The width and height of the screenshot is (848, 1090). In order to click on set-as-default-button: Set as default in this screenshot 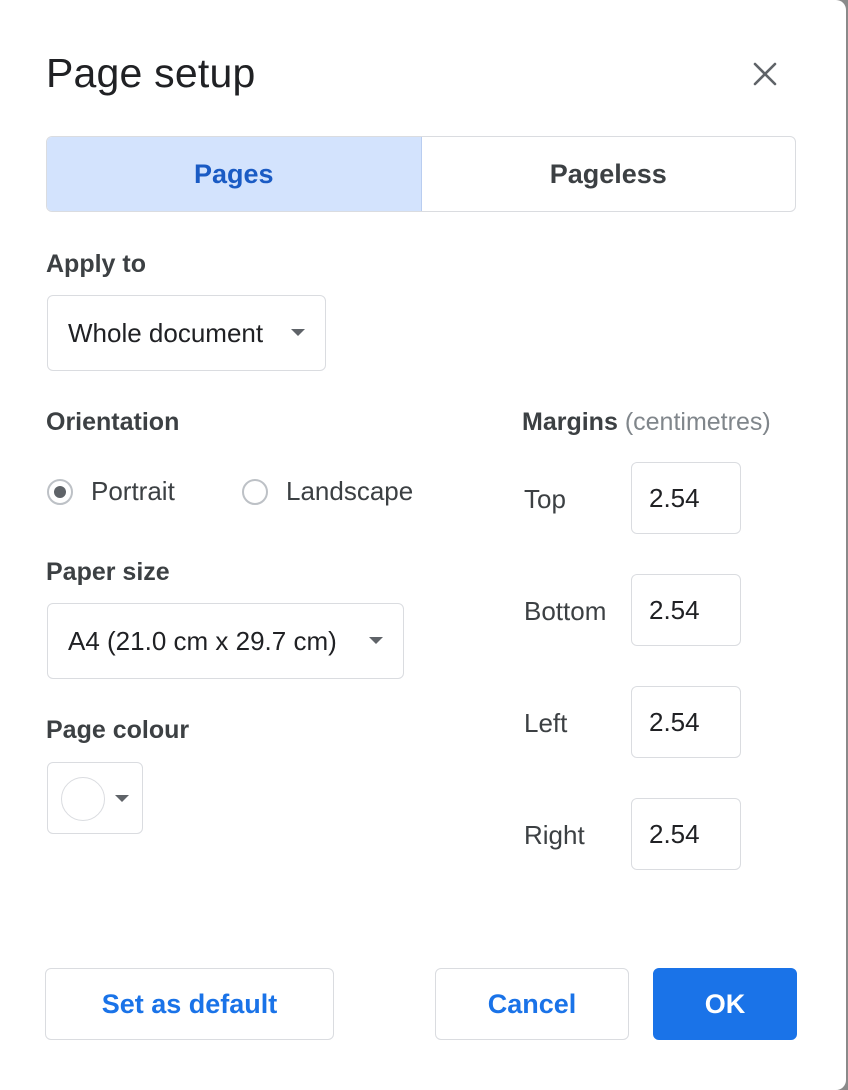, I will do `click(189, 1004)`.